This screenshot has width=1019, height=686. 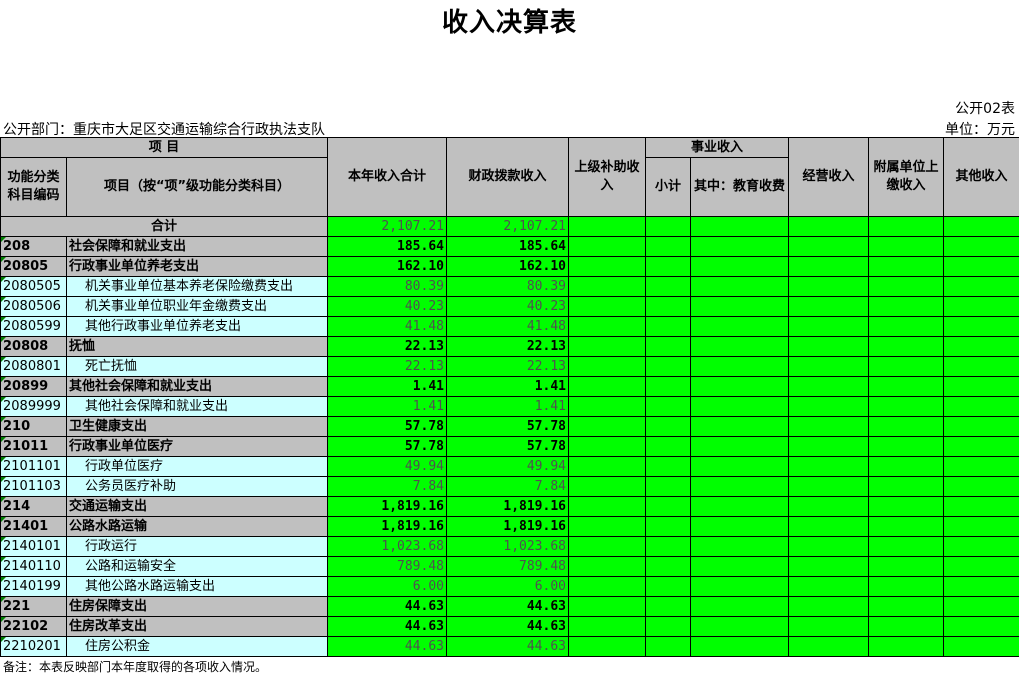 I want to click on row-name: 公务员医疗补助, so click(x=197, y=486).